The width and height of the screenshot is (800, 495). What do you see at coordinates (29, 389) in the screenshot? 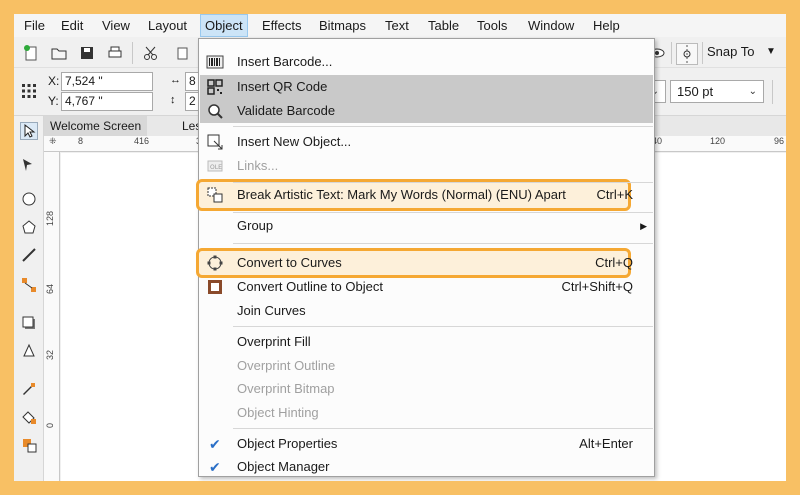
I see `eyedropper-tool-icon` at bounding box center [29, 389].